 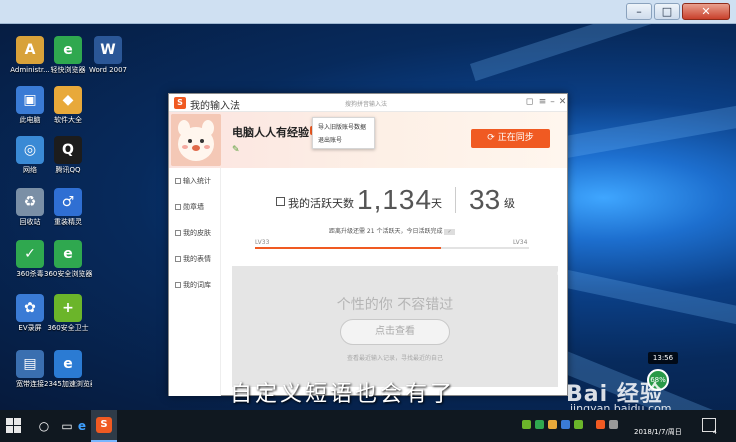 I want to click on level-progress-bar, so click(x=392, y=248).